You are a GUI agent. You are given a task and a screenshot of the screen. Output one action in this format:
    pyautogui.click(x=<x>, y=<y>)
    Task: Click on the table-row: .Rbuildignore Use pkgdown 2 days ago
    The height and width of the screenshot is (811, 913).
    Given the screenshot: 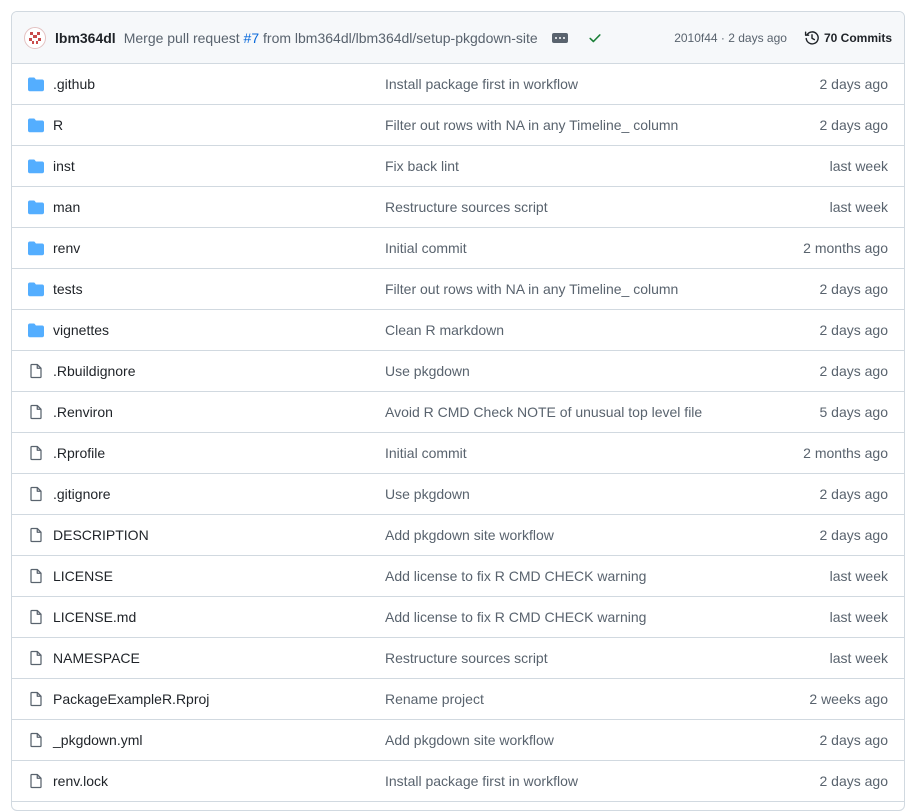 What is the action you would take?
    pyautogui.click(x=458, y=371)
    